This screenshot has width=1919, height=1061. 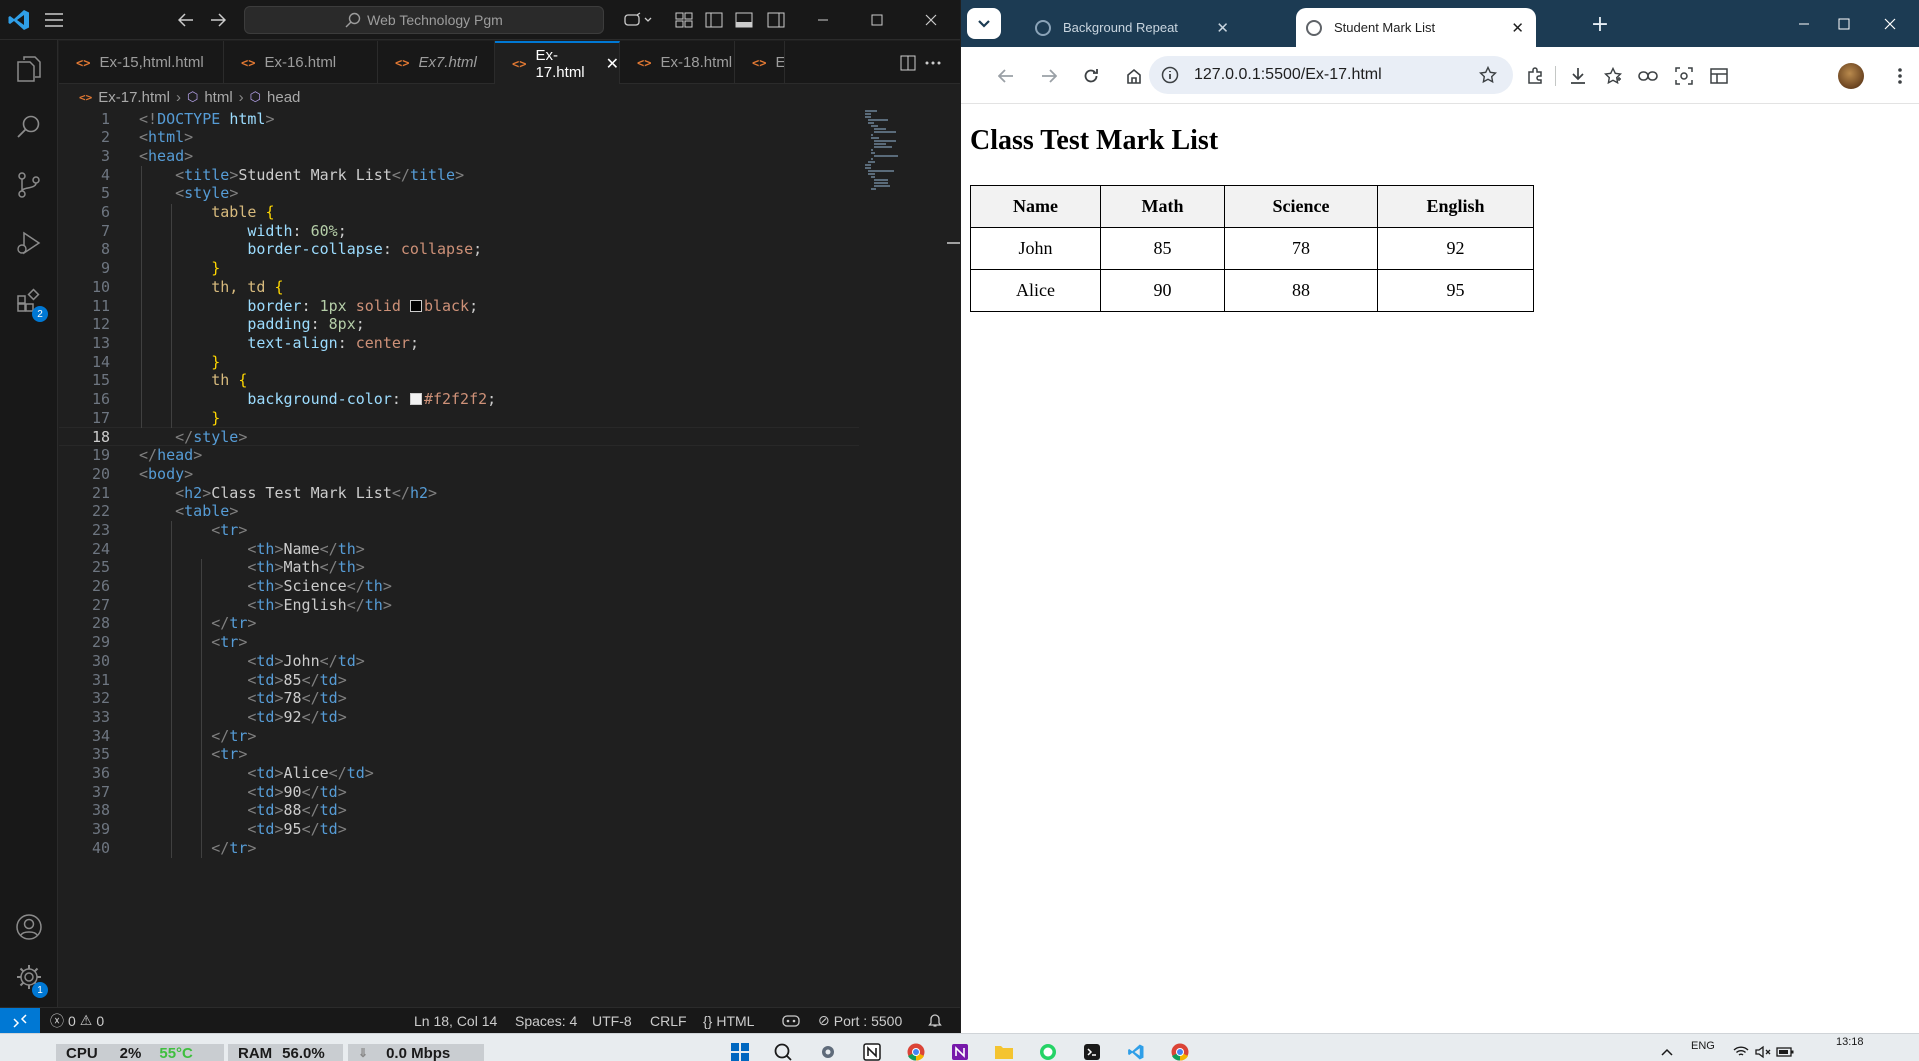 I want to click on manage-gear-icon: 1, so click(x=29, y=977).